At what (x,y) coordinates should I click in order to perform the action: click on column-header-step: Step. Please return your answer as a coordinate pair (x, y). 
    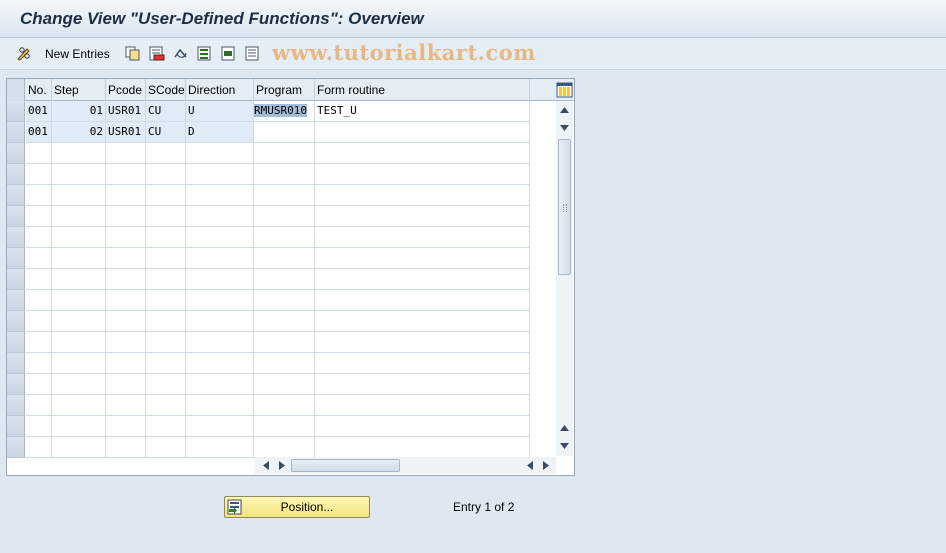
    Looking at the image, I should click on (79, 90).